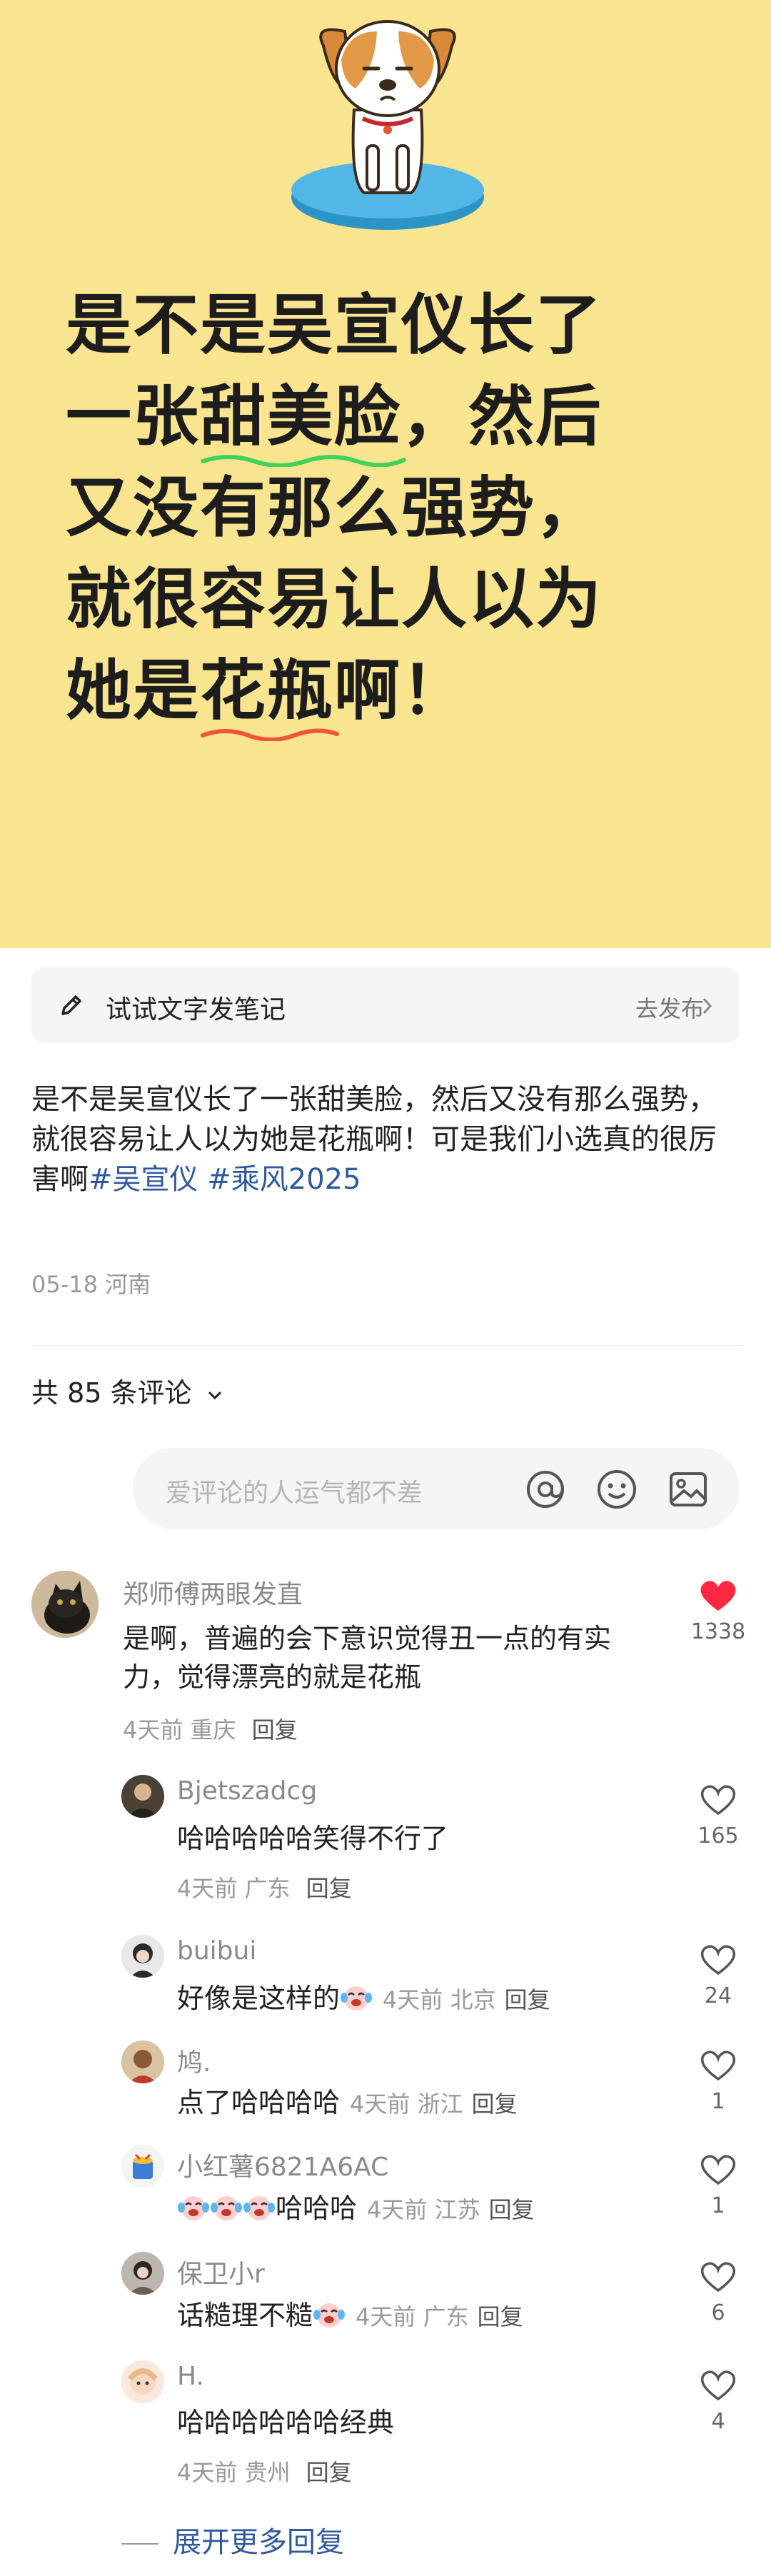  Describe the element at coordinates (718, 1596) in the screenshot. I see `heart-filled-icon` at that location.